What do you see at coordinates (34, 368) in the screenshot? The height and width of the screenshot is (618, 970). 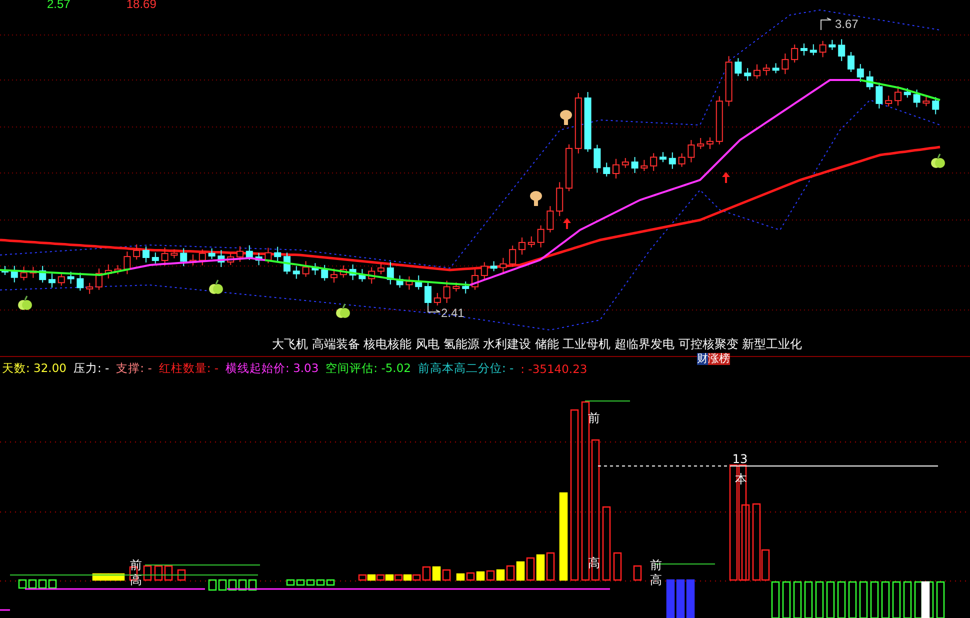 I see `indicator-value: 天数: 32.00` at bounding box center [34, 368].